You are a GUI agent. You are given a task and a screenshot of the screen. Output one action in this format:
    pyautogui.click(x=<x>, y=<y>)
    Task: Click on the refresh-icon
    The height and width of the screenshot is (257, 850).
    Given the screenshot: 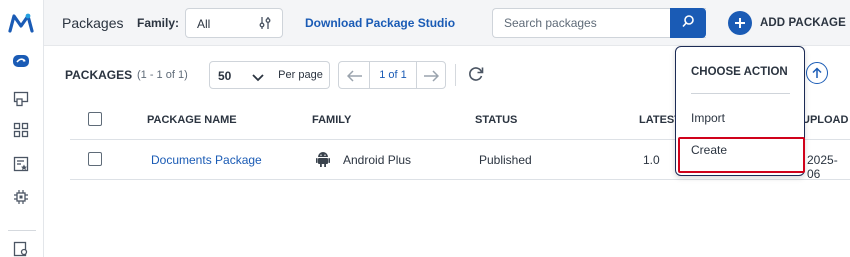 What is the action you would take?
    pyautogui.click(x=476, y=76)
    